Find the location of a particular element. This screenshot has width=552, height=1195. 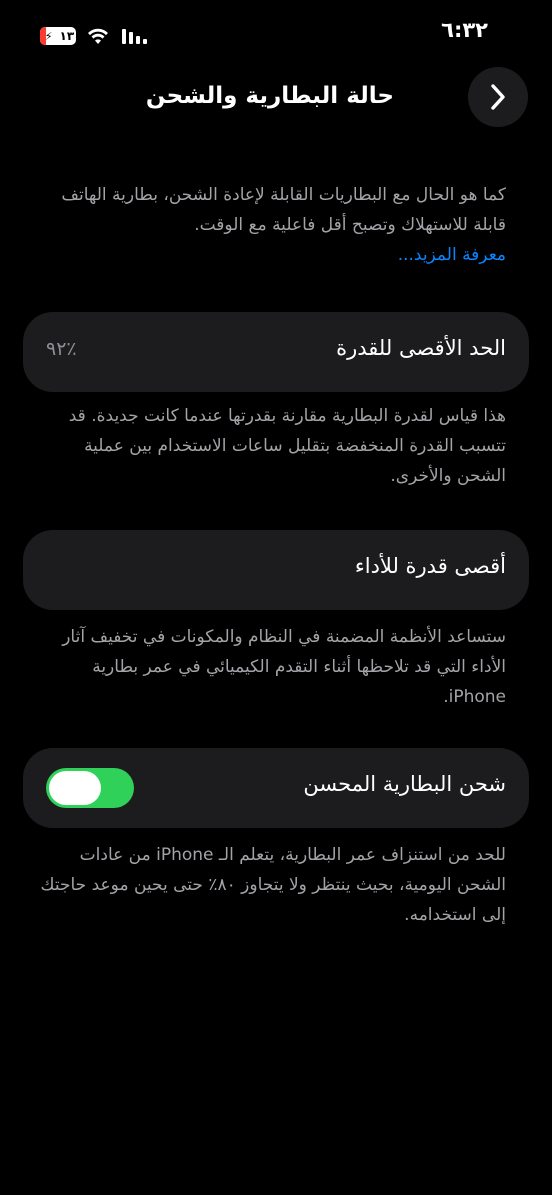

battery-level: ١٣ is located at coordinates (67, 36).